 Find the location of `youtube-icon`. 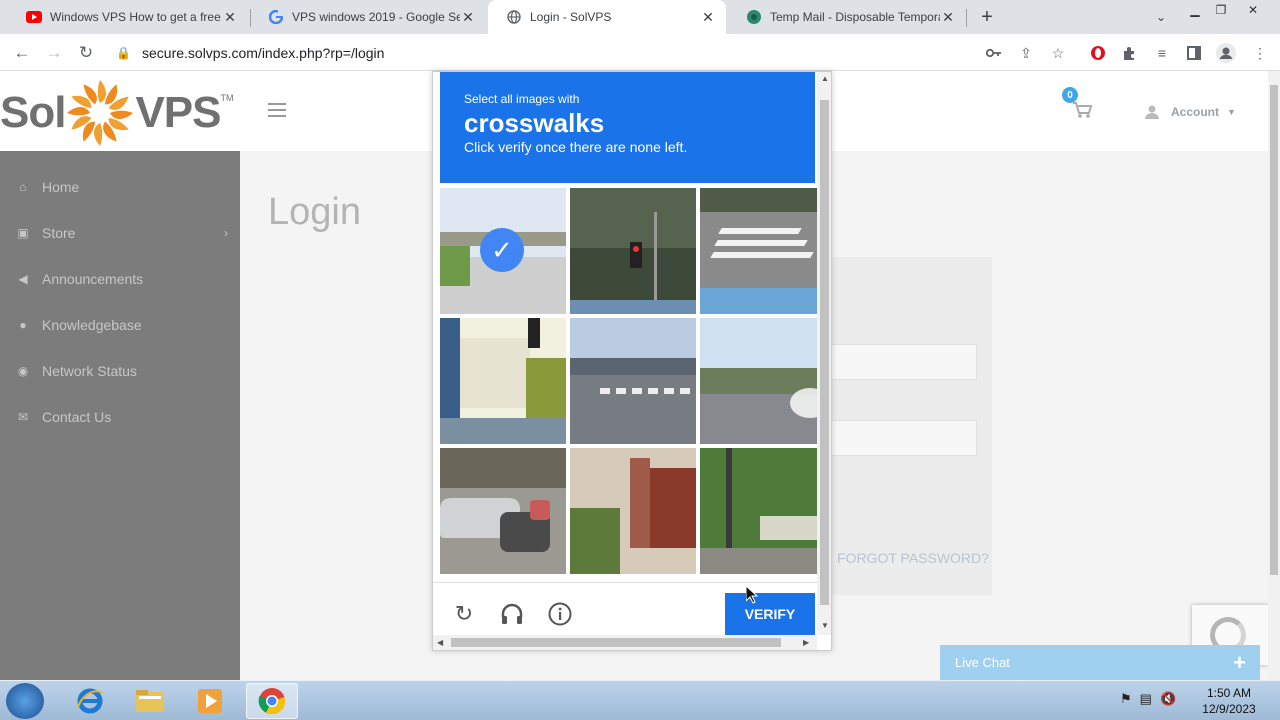

youtube-icon is located at coordinates (34, 17).